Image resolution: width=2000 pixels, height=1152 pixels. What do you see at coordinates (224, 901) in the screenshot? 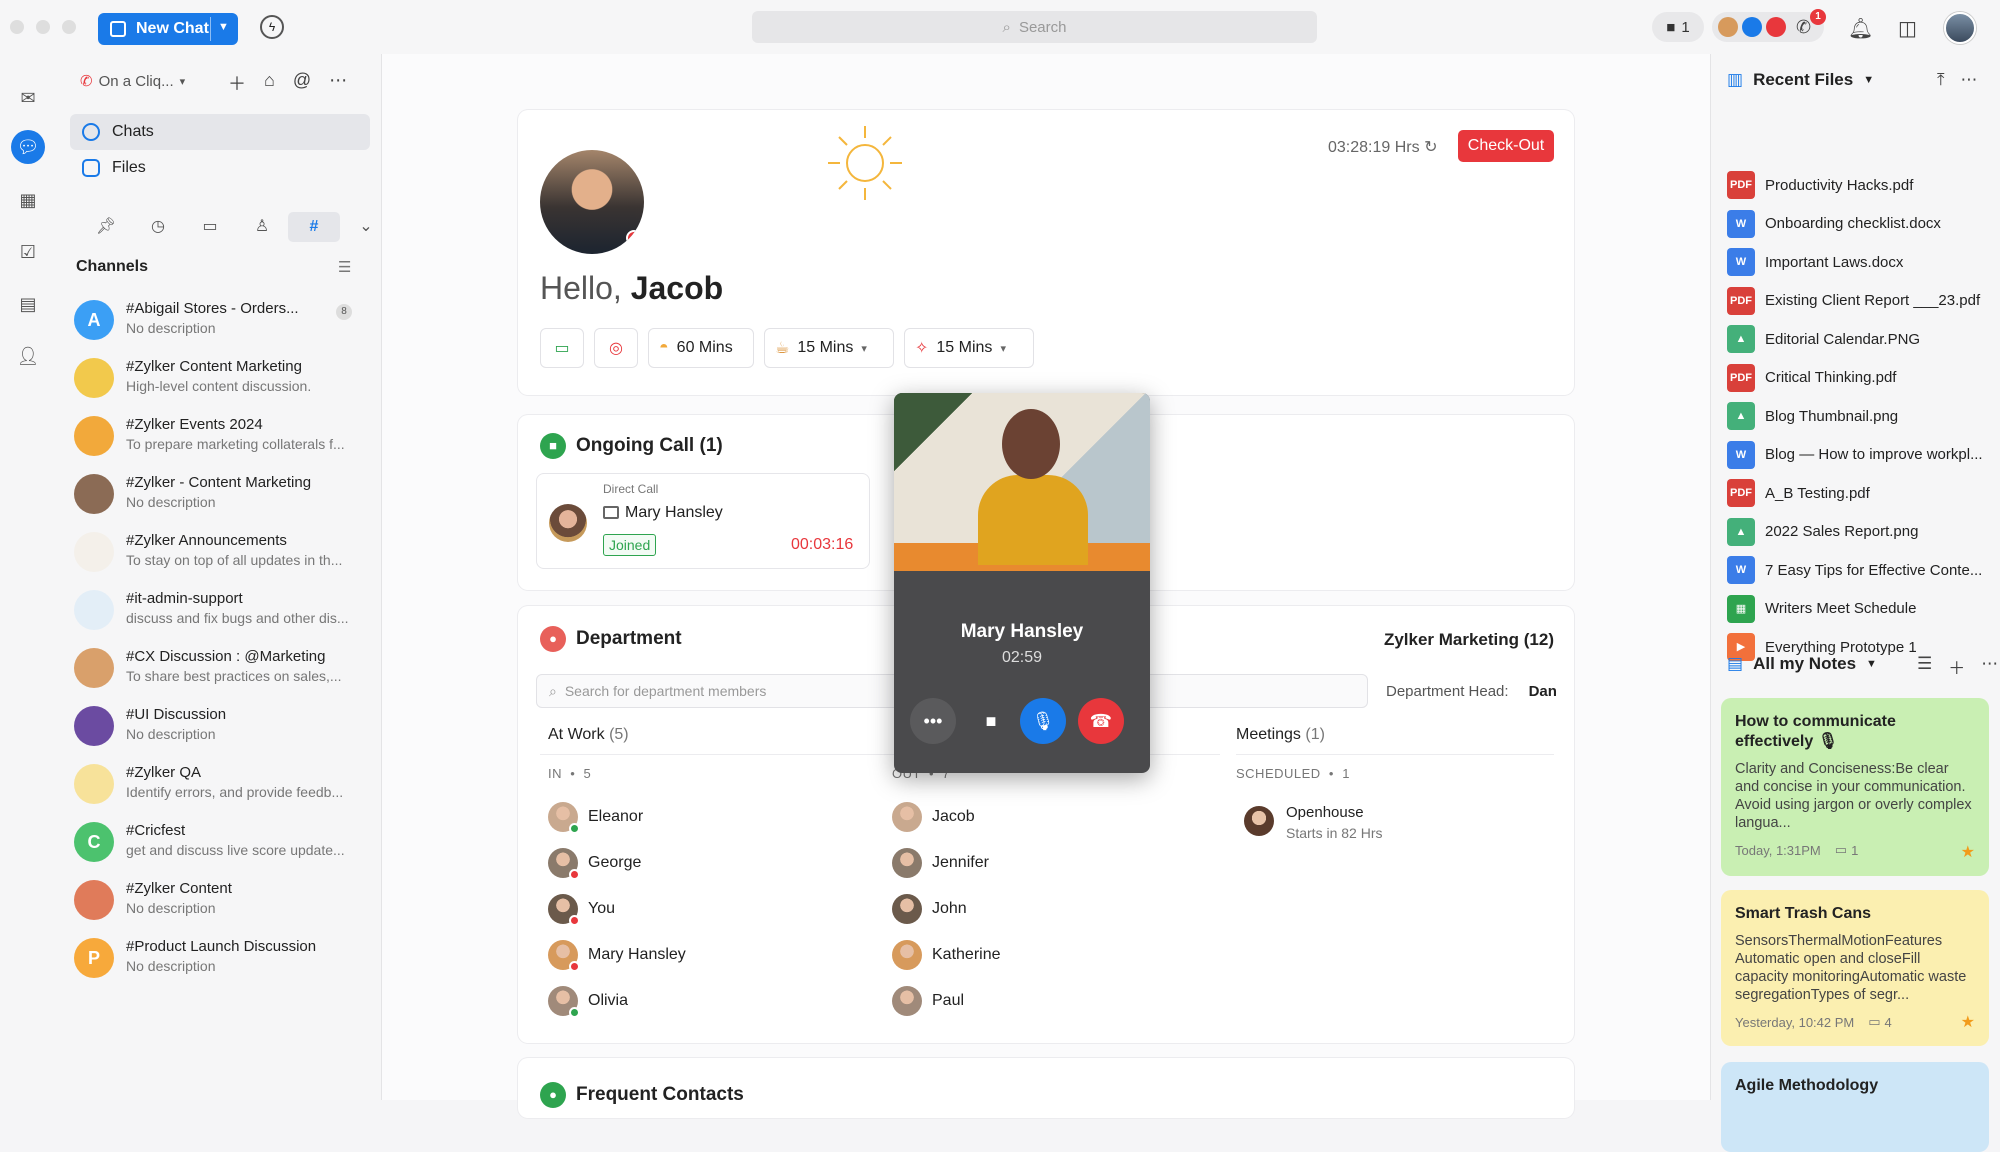
I see `channel-item: #Zylker Content No description` at bounding box center [224, 901].